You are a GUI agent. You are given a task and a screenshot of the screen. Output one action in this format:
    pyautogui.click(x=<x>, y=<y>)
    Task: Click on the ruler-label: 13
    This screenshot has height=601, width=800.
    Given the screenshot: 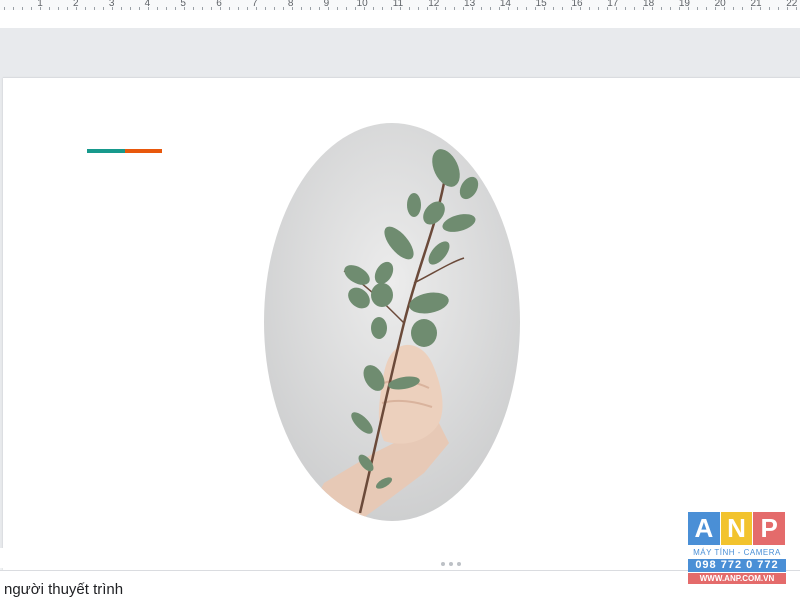 What is the action you would take?
    pyautogui.click(x=470, y=4)
    